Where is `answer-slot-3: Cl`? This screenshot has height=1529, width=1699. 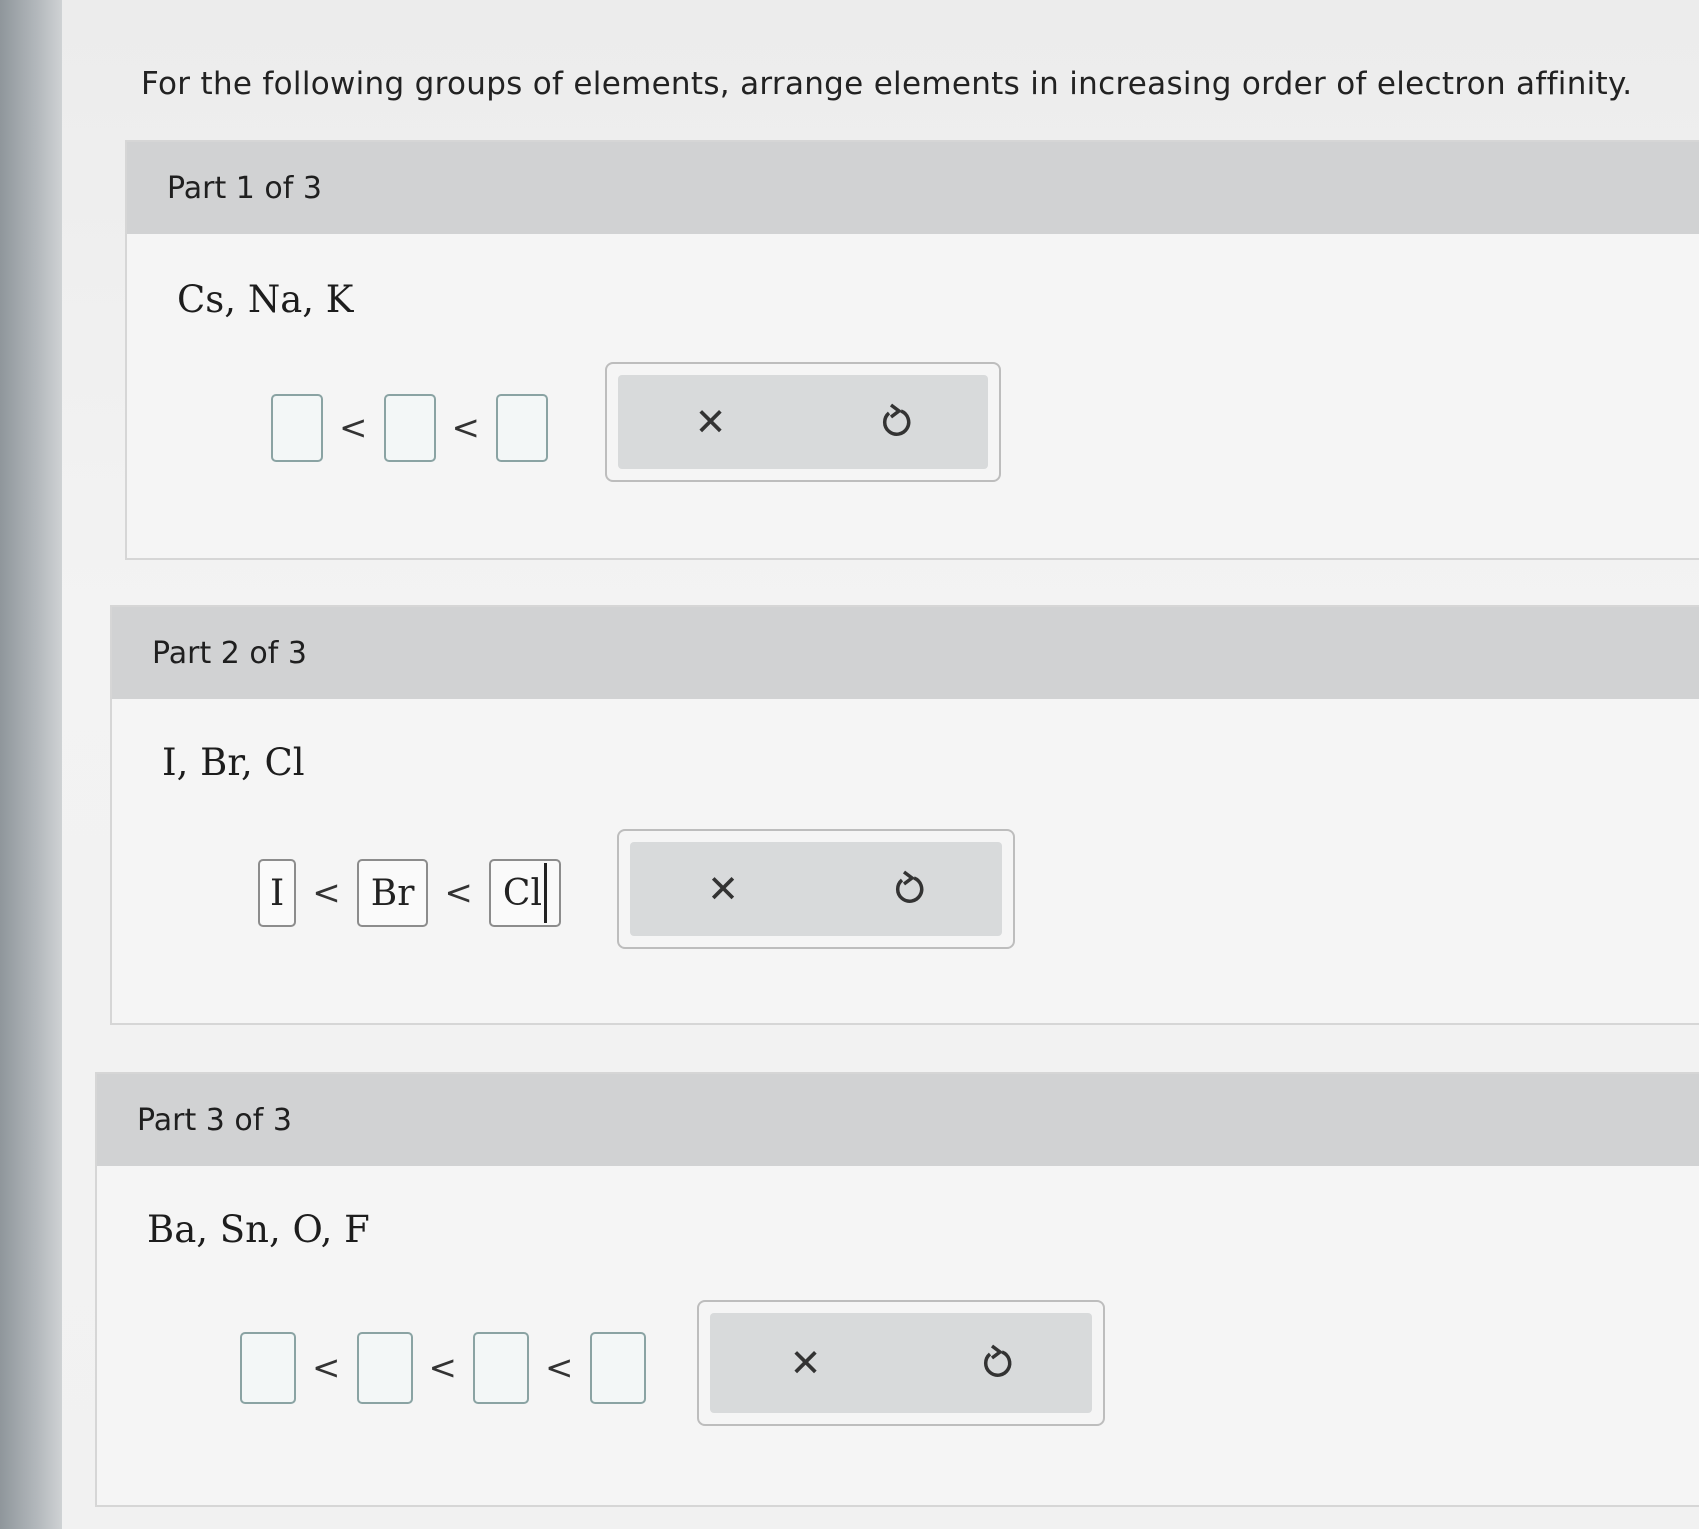 answer-slot-3: Cl is located at coordinates (524, 893).